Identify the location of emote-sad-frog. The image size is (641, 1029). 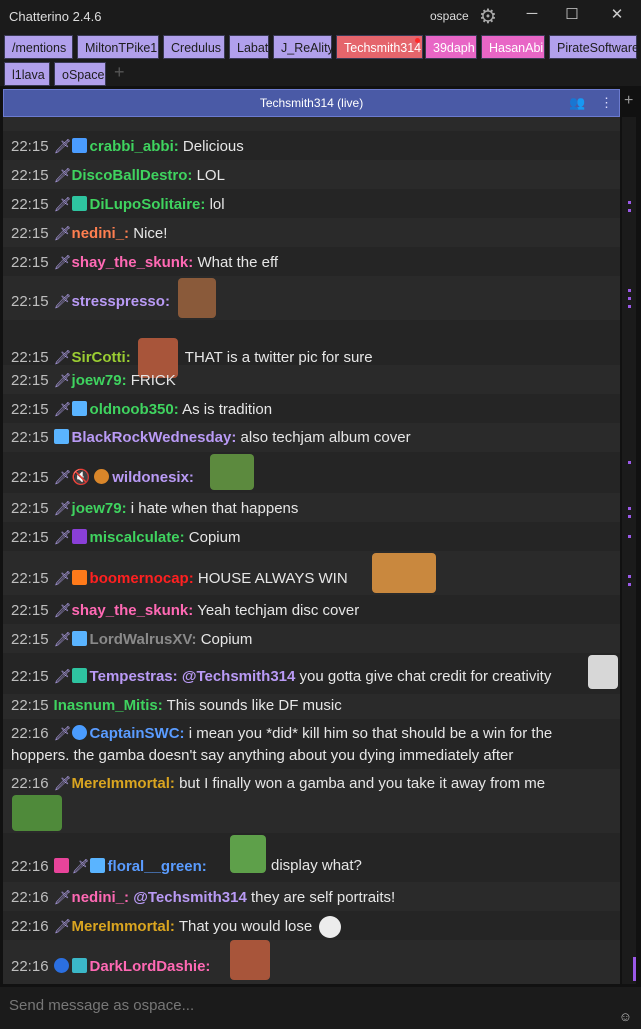
(37, 813).